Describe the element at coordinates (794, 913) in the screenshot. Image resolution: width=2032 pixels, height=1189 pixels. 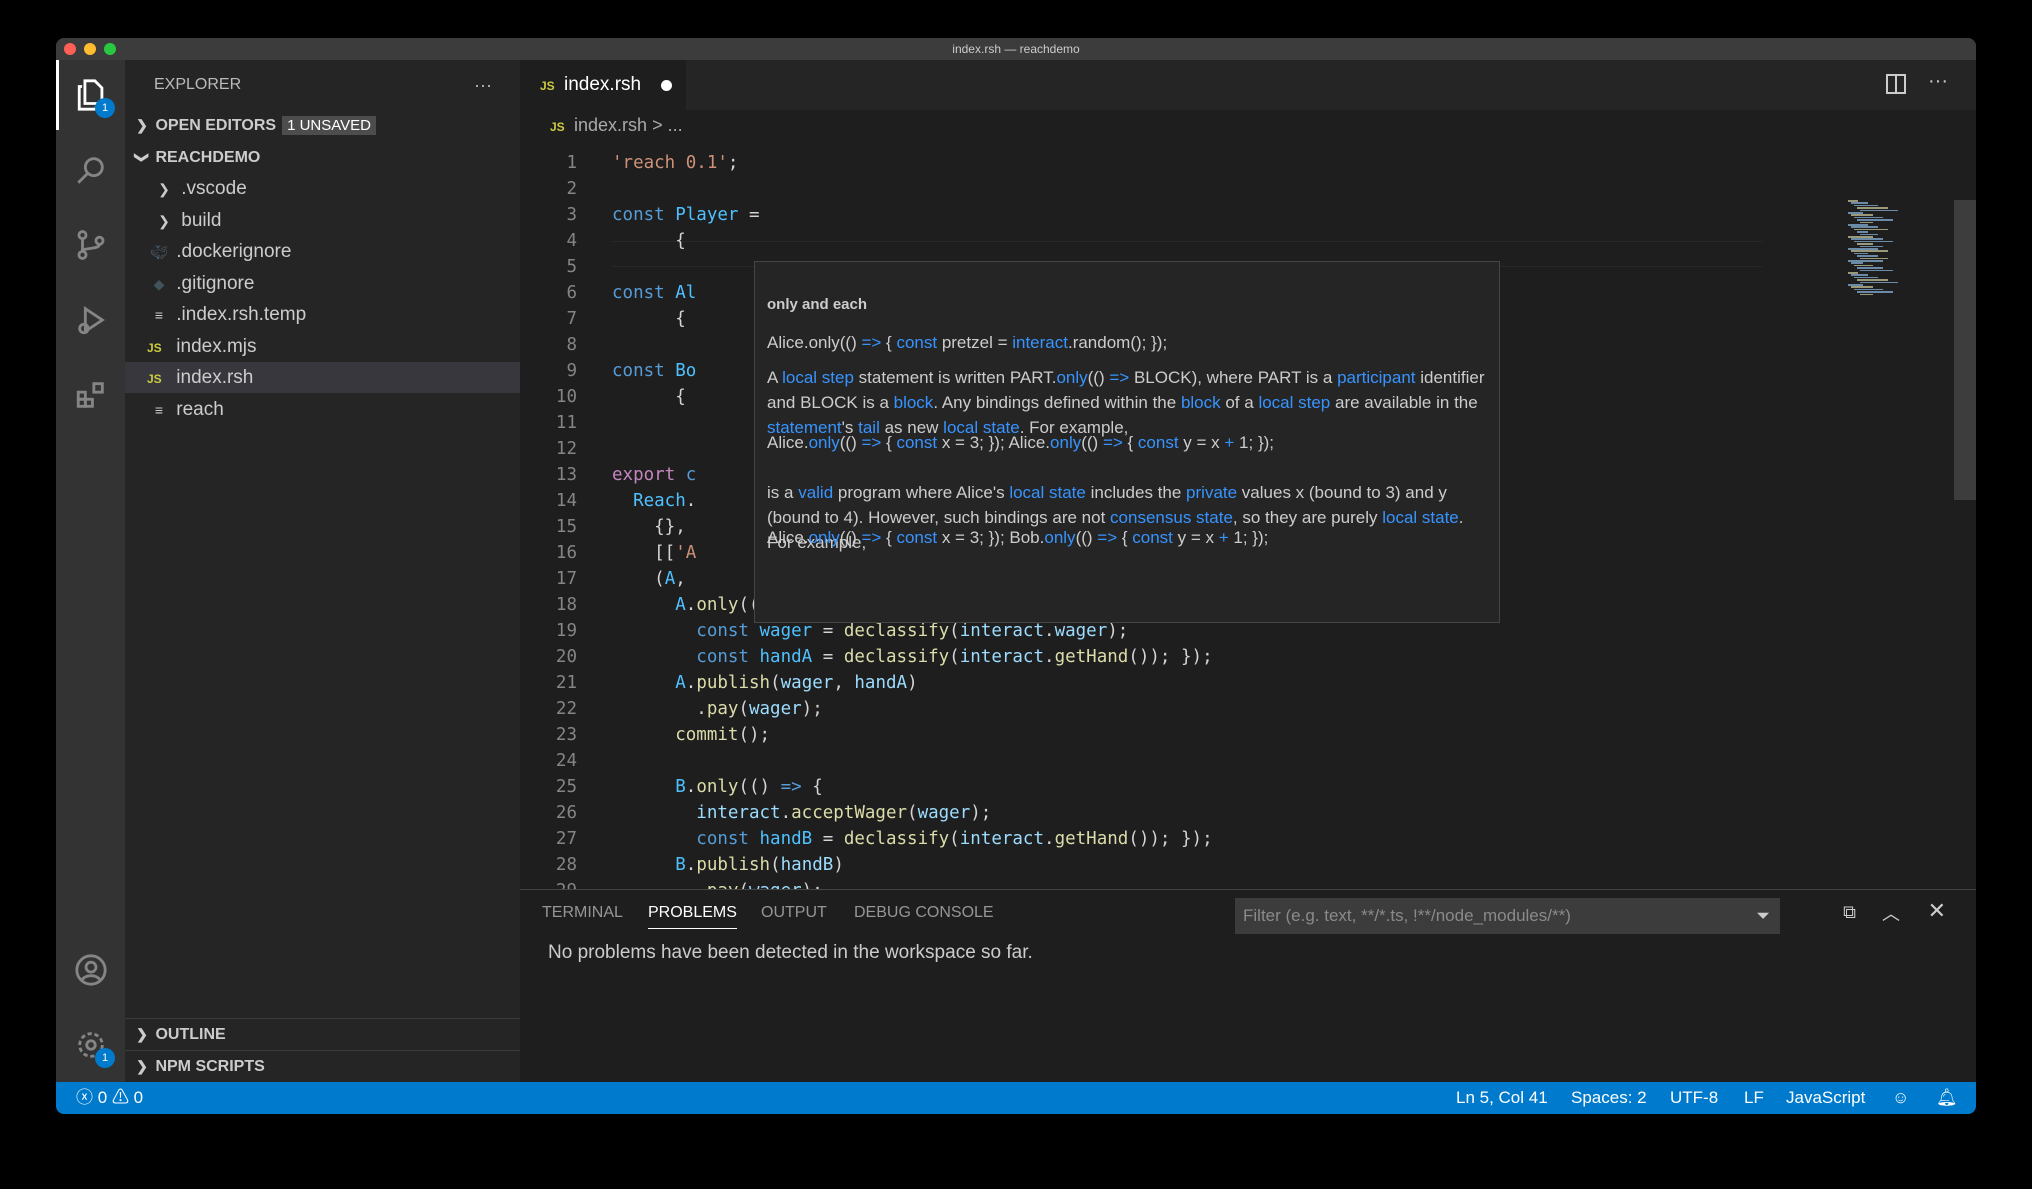
I see `panel-tab-output: OUTPUT` at that location.